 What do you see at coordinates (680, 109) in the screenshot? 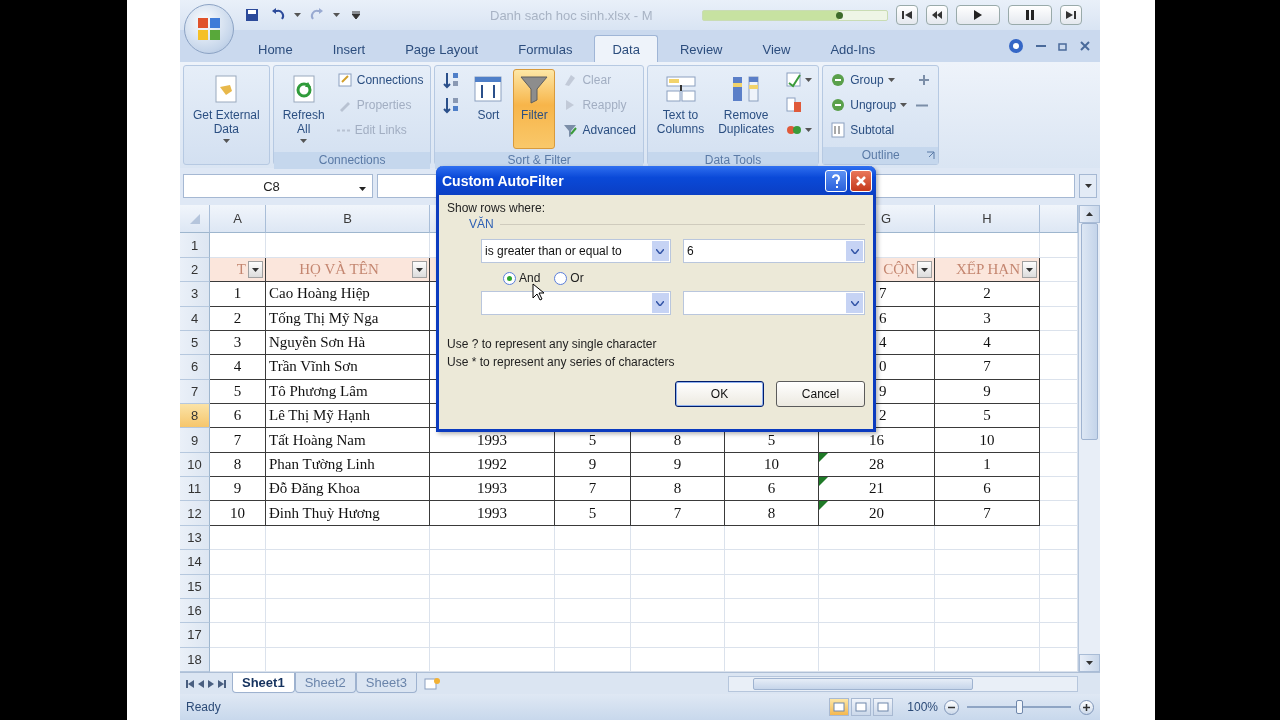
I see `ribbon-button: Text to Columns` at bounding box center [680, 109].